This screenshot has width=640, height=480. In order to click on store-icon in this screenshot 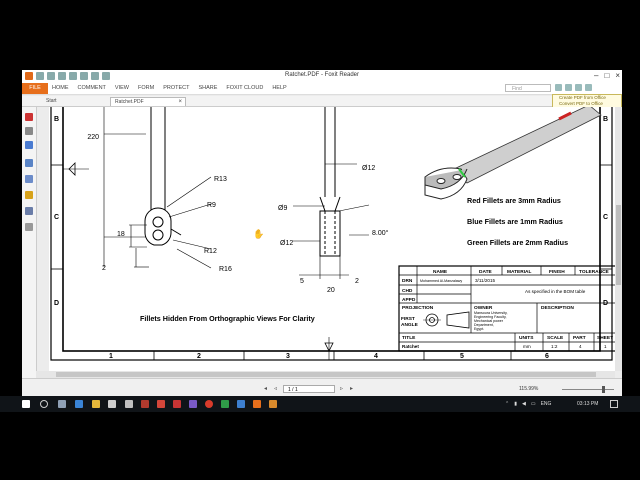, I will do `click(112, 404)`.